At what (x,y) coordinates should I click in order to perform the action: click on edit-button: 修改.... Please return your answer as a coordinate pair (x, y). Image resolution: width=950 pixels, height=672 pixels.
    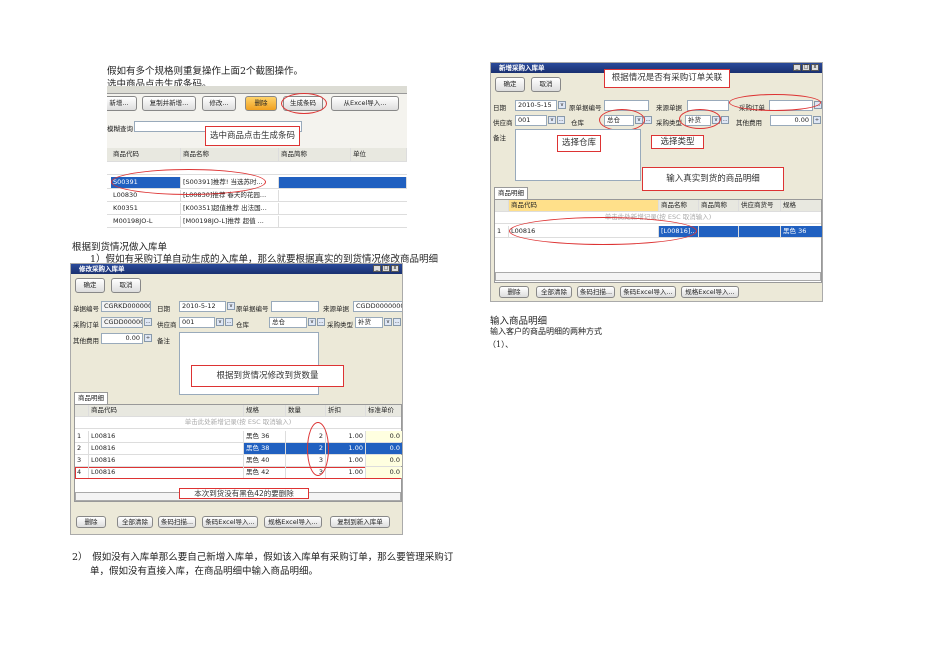
    Looking at the image, I should click on (219, 103).